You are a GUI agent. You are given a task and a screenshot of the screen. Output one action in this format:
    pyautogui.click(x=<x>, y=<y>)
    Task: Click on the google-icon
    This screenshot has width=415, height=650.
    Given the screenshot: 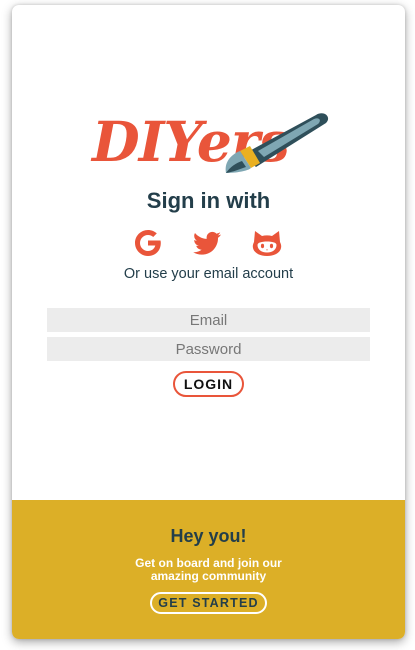 What is the action you would take?
    pyautogui.click(x=148, y=243)
    